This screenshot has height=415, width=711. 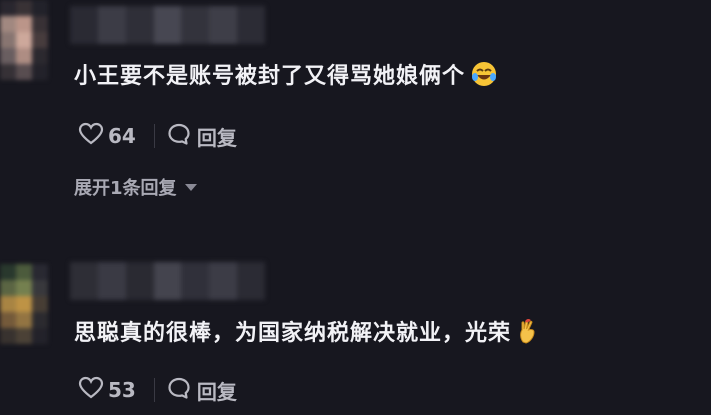 What do you see at coordinates (107, 390) in the screenshot?
I see `like-button: 53` at bounding box center [107, 390].